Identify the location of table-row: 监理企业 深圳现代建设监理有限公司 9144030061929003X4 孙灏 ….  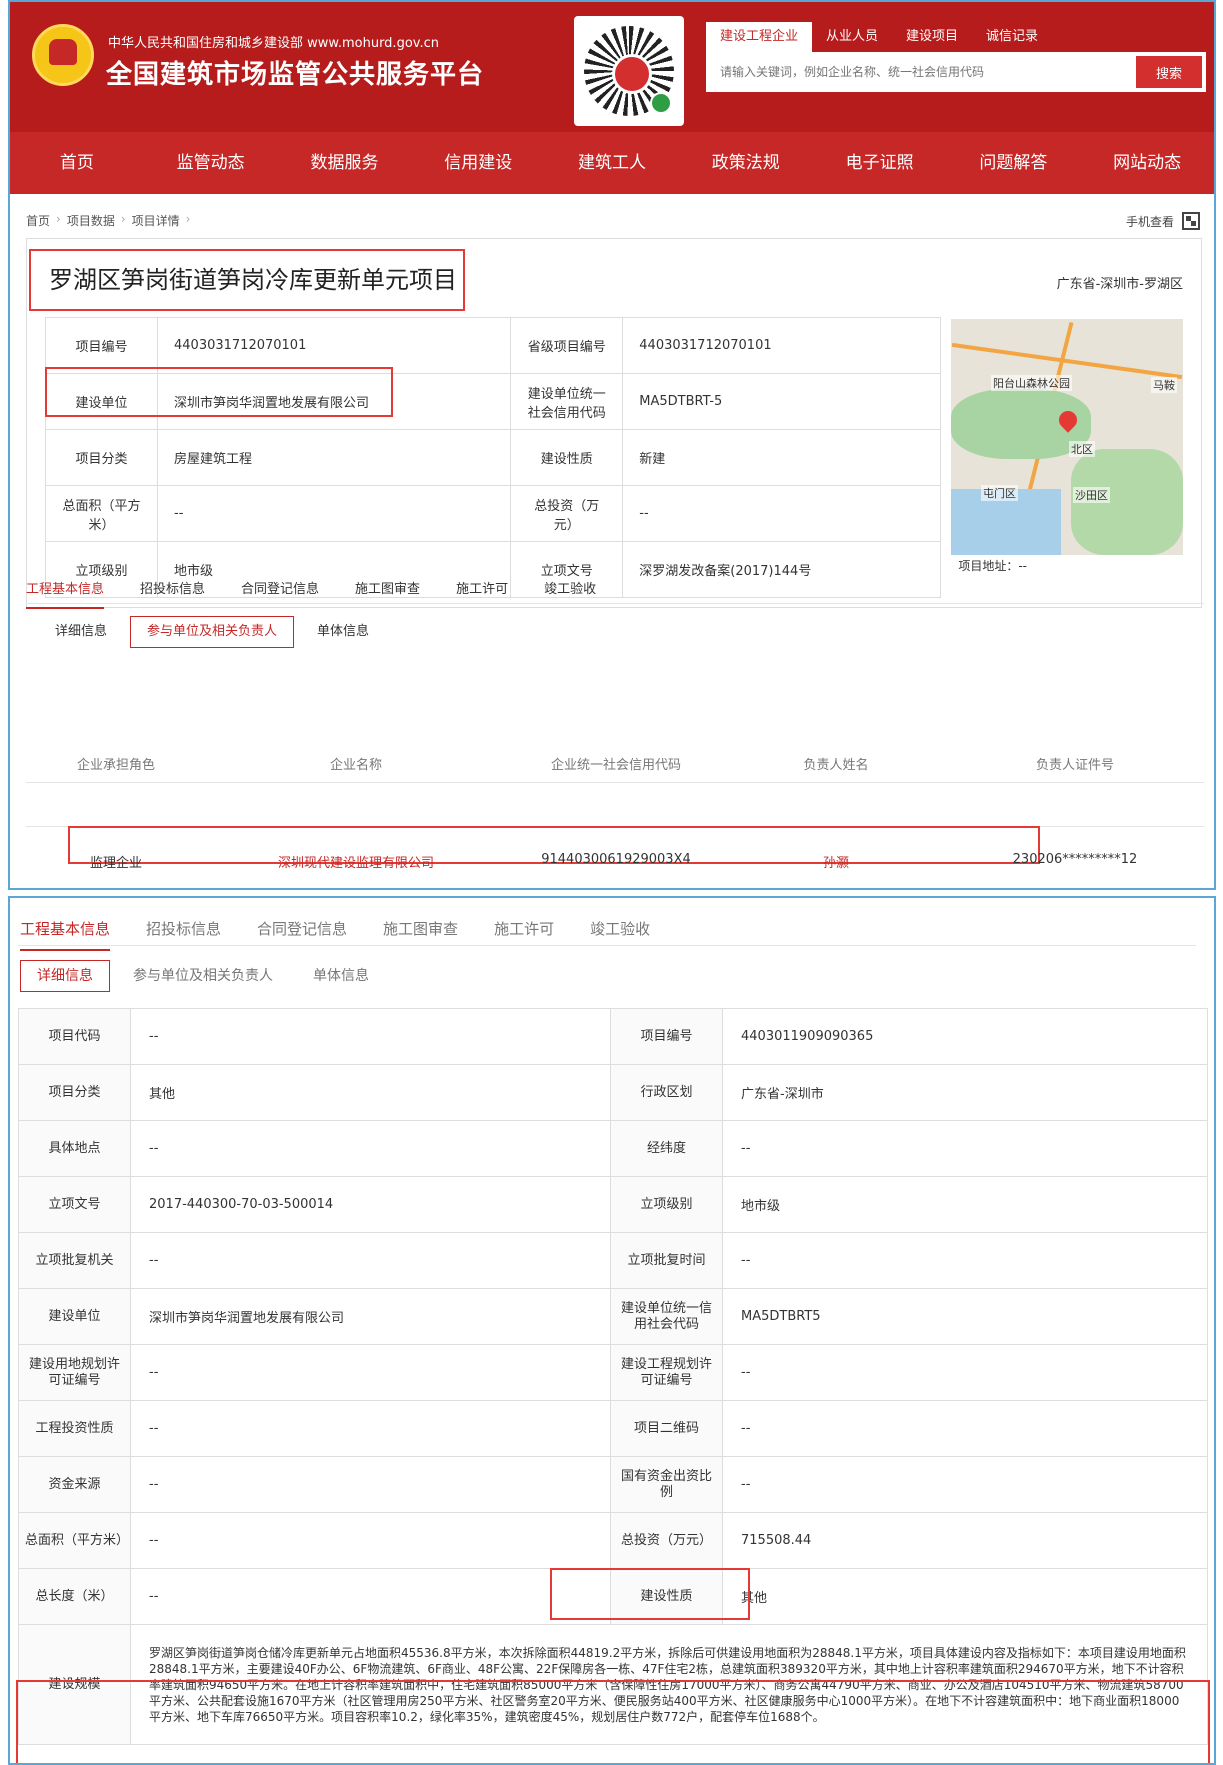
(613, 861).